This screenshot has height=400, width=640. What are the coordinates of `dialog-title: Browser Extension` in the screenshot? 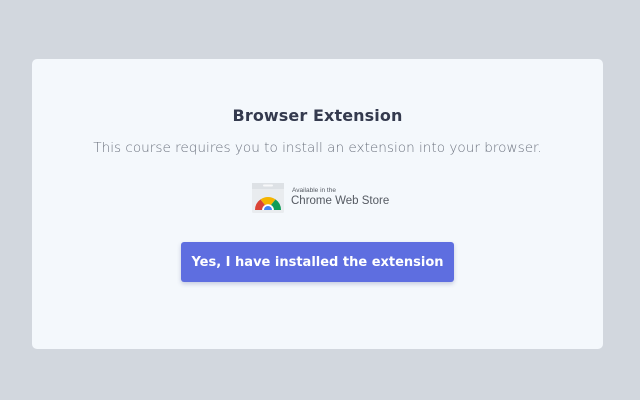 It's located at (317, 115).